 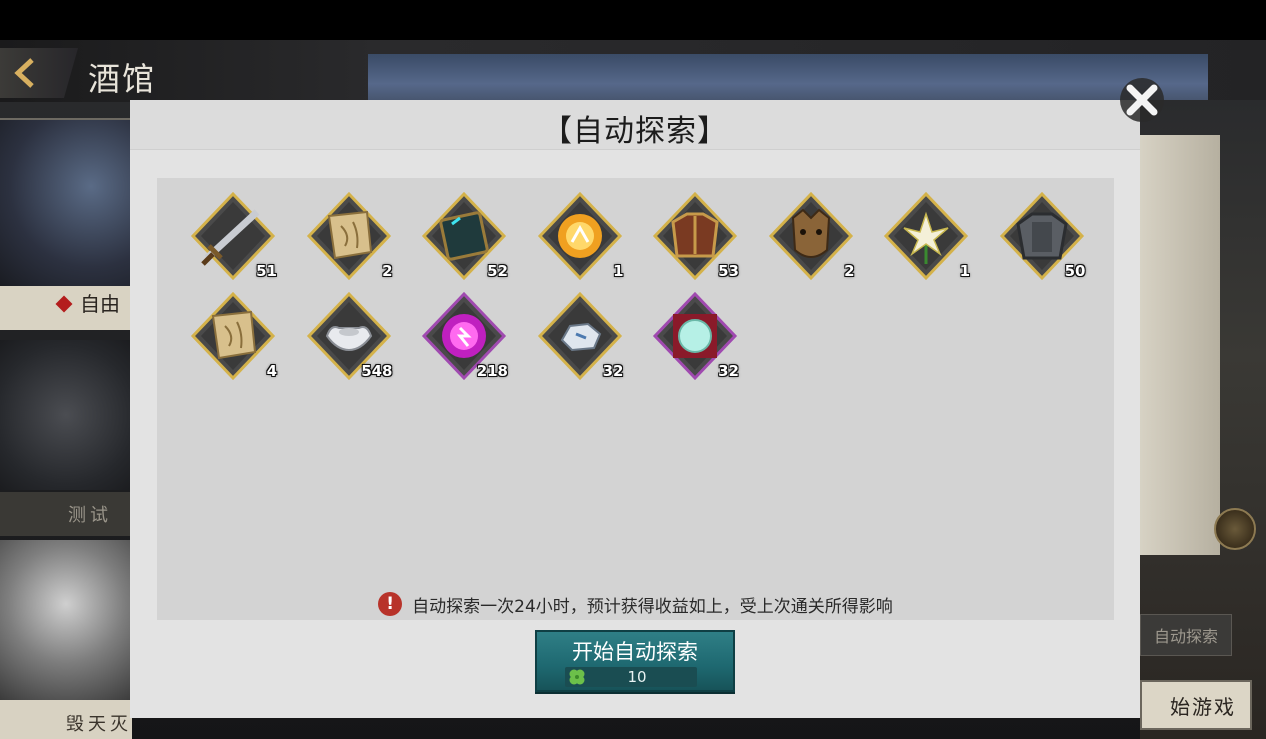 What do you see at coordinates (66, 203) in the screenshot?
I see `mode-card-free` at bounding box center [66, 203].